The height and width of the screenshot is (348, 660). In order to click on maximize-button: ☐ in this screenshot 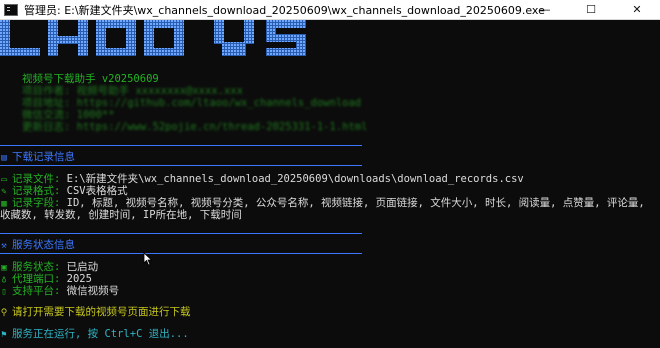, I will do `click(591, 9)`.